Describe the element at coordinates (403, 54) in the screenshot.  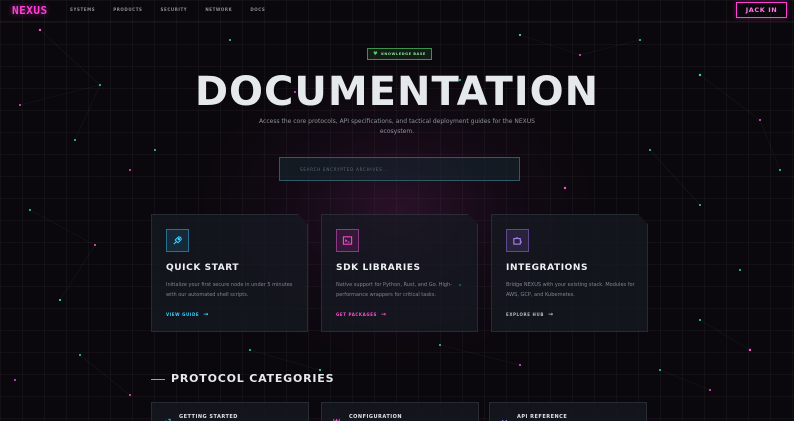
I see `badge-label: KNOWLEDGE BASE` at that location.